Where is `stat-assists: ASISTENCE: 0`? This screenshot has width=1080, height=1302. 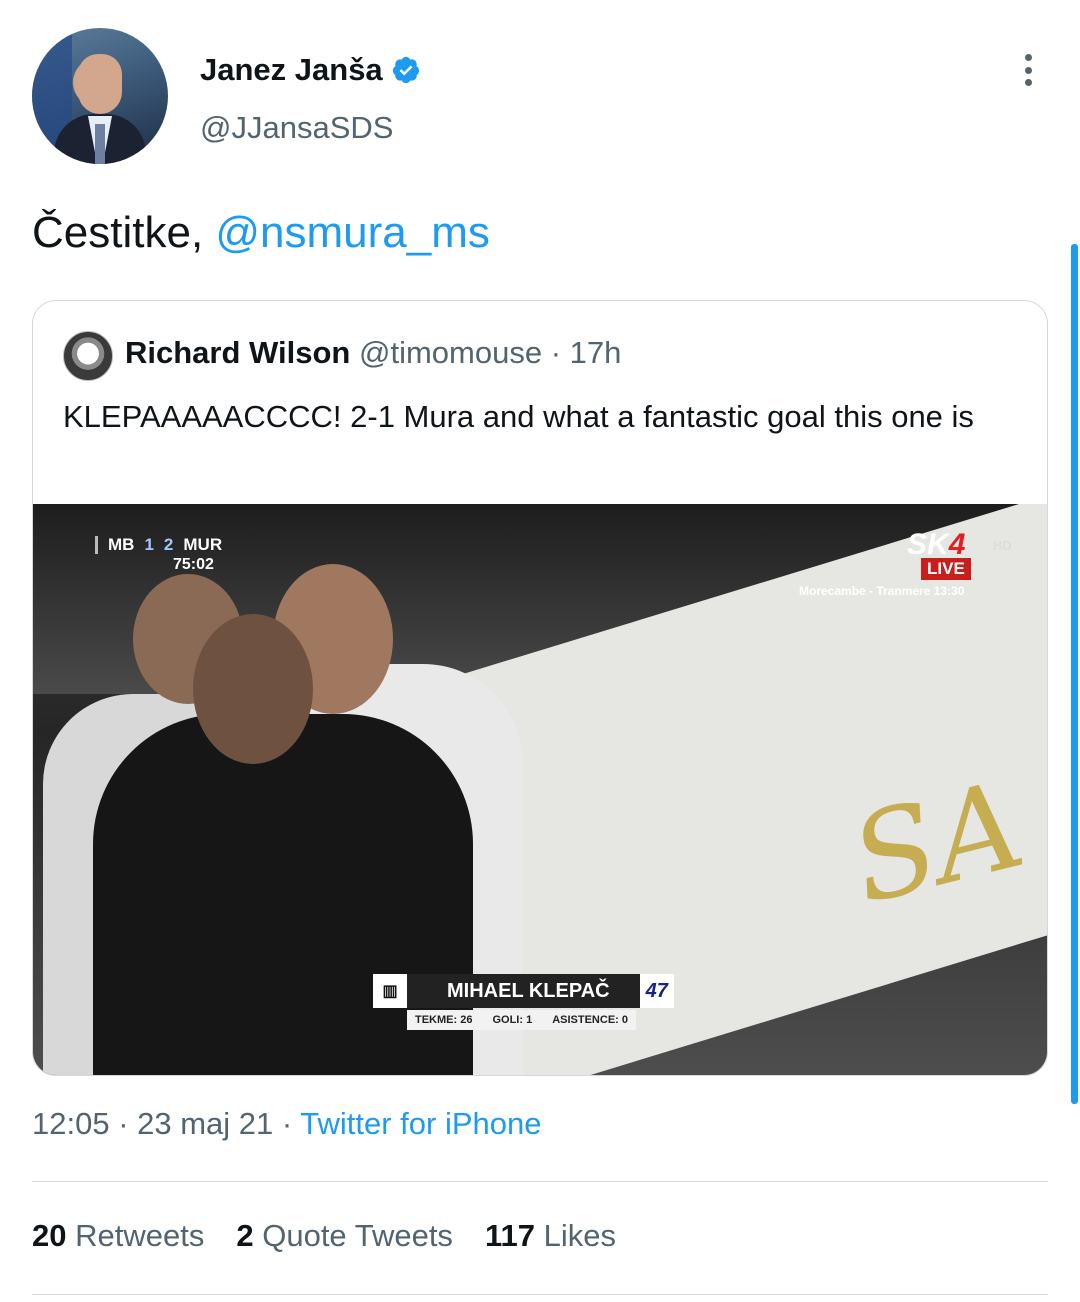
stat-assists: ASISTENCE: 0 is located at coordinates (590, 1020).